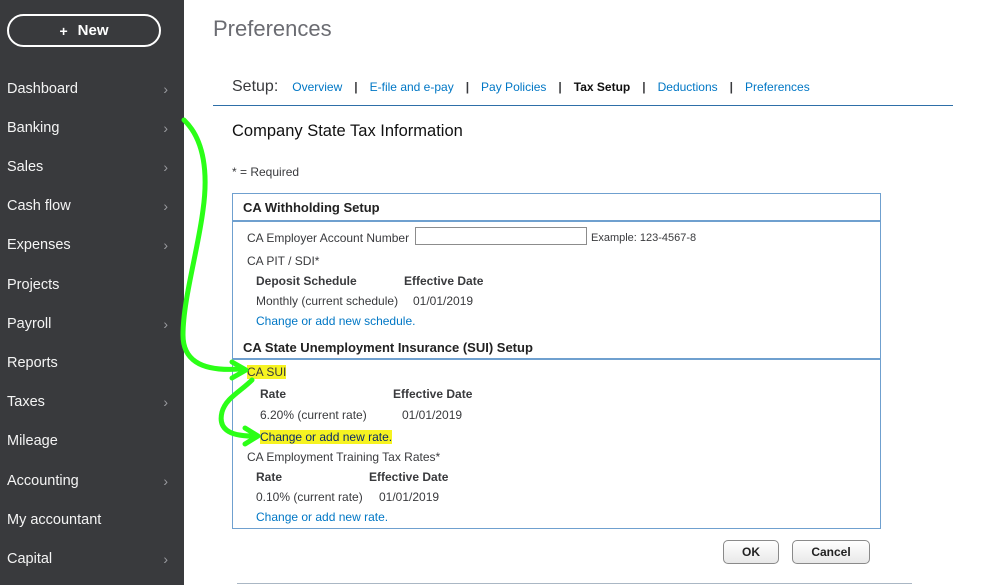  Describe the element at coordinates (688, 87) in the screenshot. I see `tab-deductions: Deductions` at that location.